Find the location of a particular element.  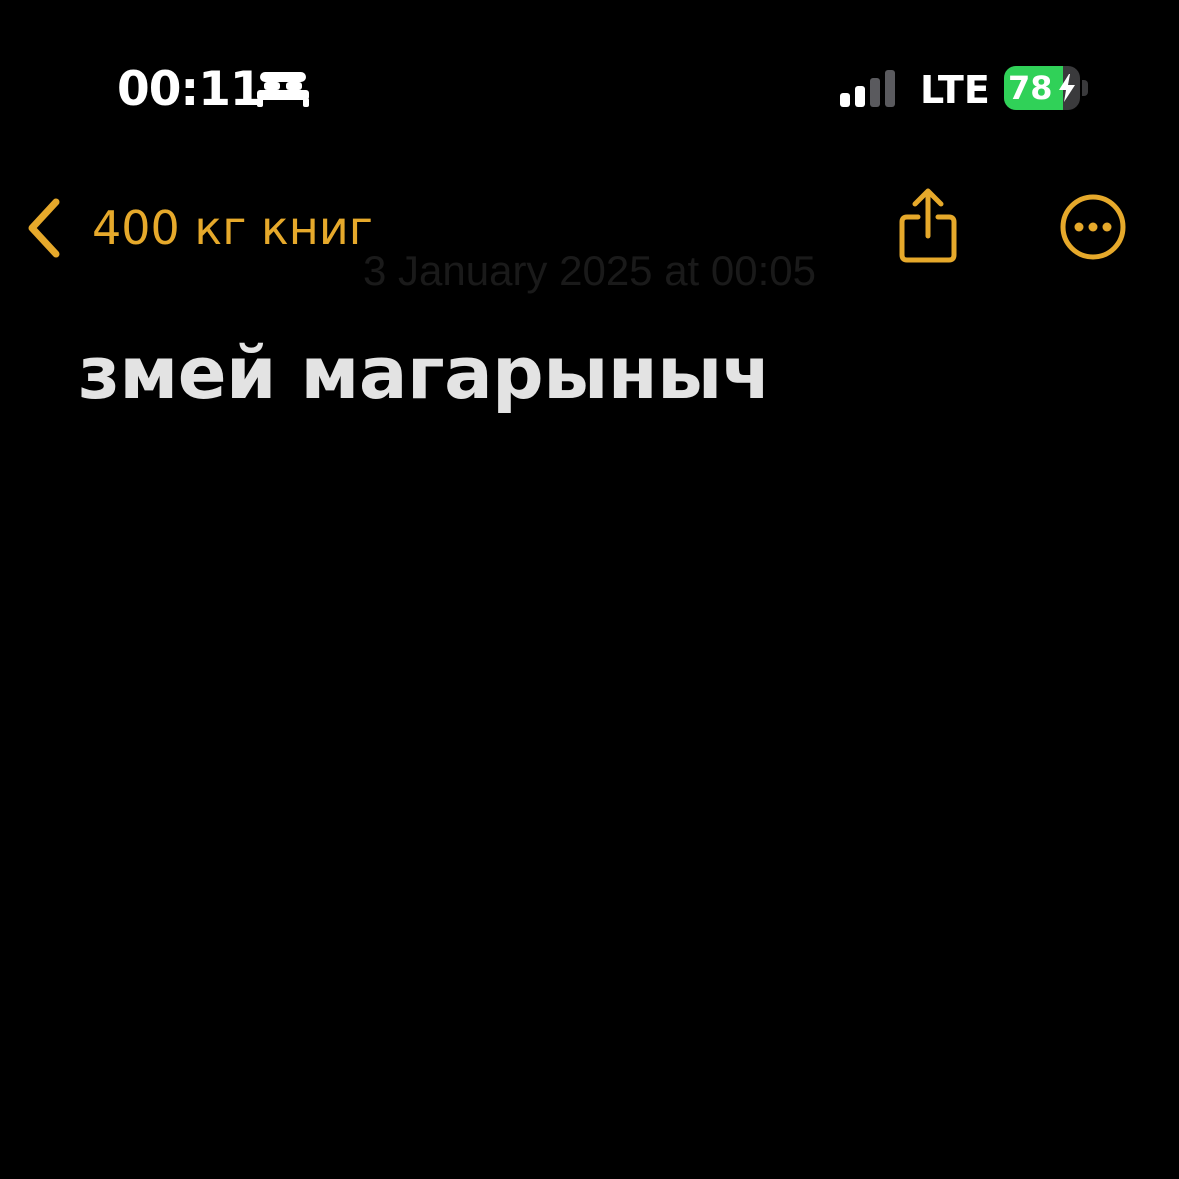

share-button is located at coordinates (928, 226).